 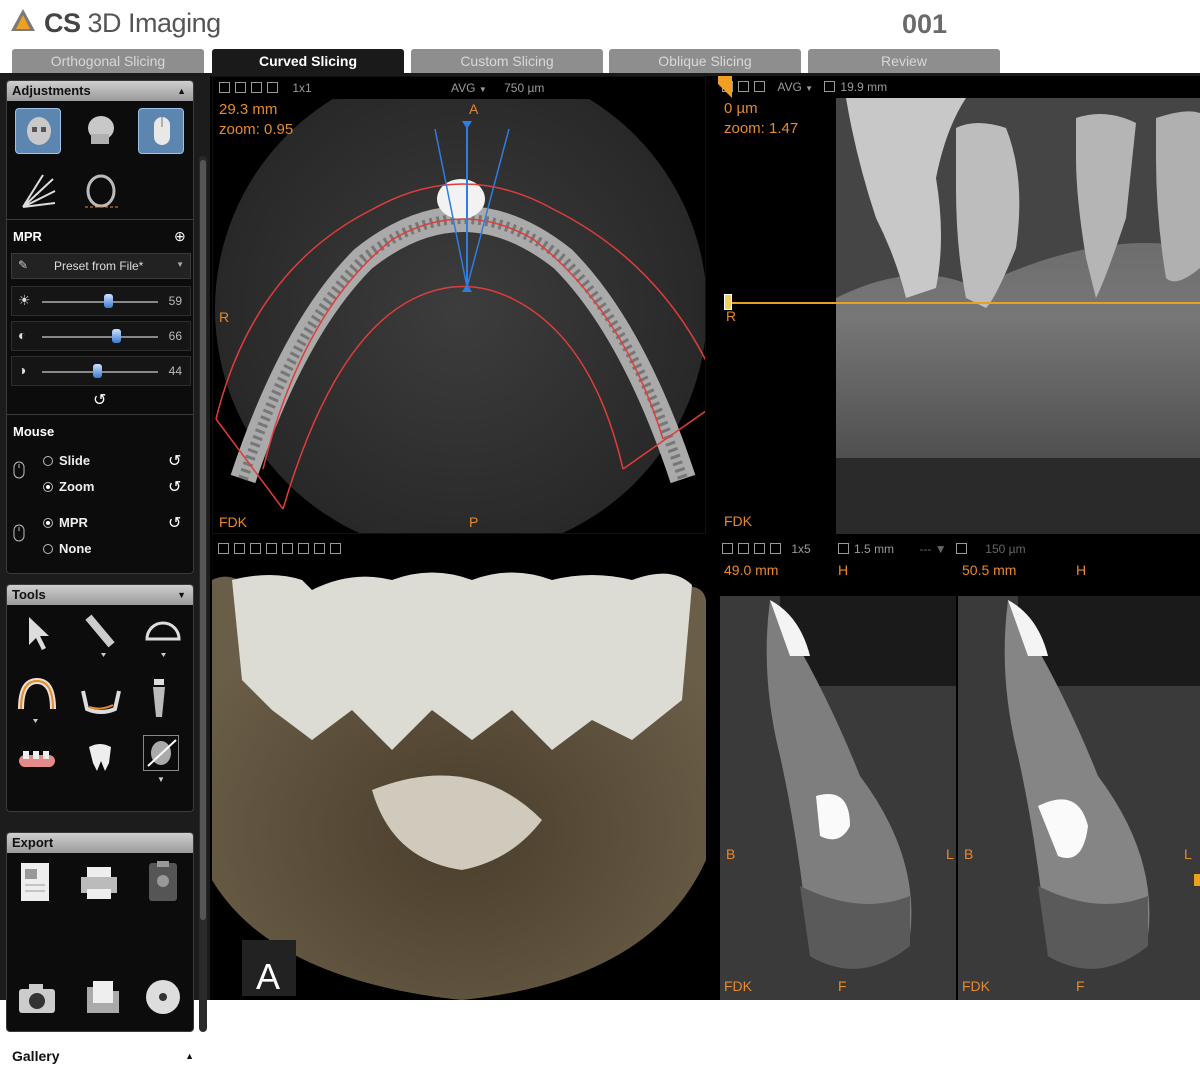 What do you see at coordinates (103, 997) in the screenshot?
I see `folder-export-icon` at bounding box center [103, 997].